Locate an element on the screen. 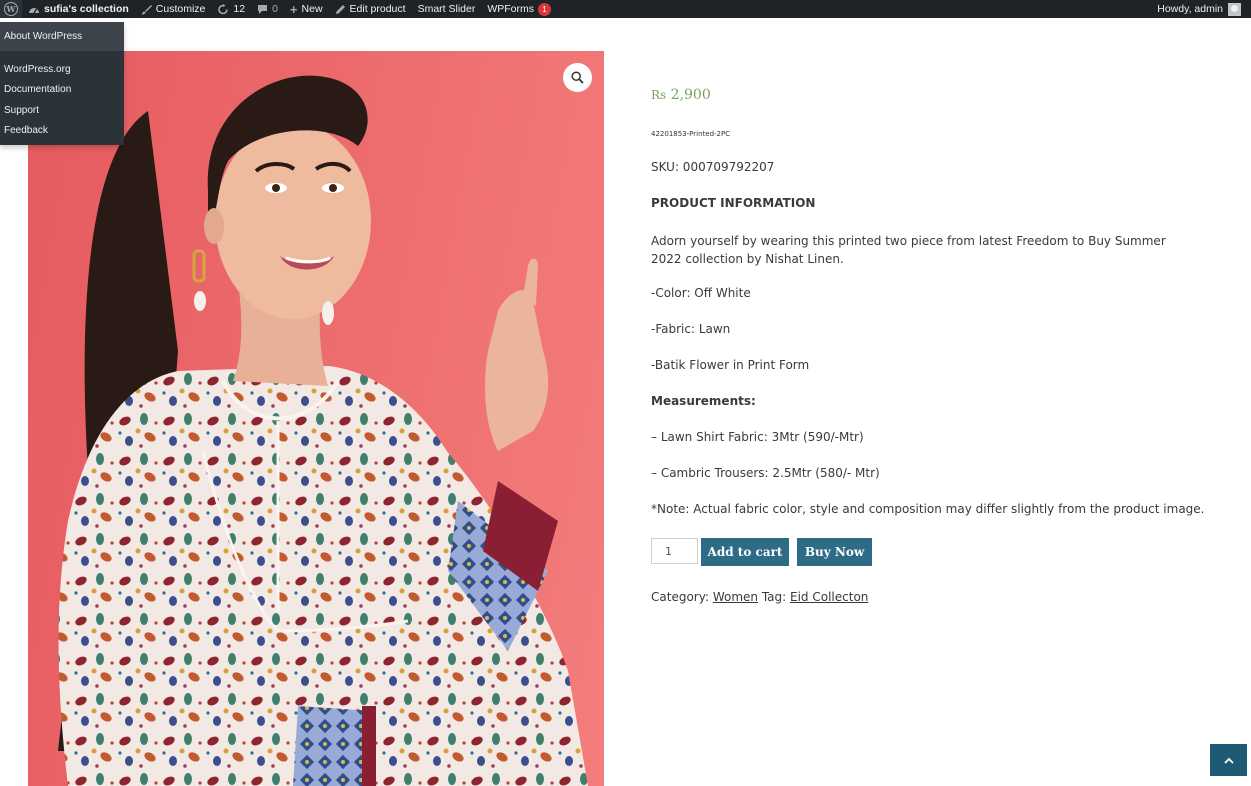 The image size is (1251, 786). new-label: New is located at coordinates (312, 9).